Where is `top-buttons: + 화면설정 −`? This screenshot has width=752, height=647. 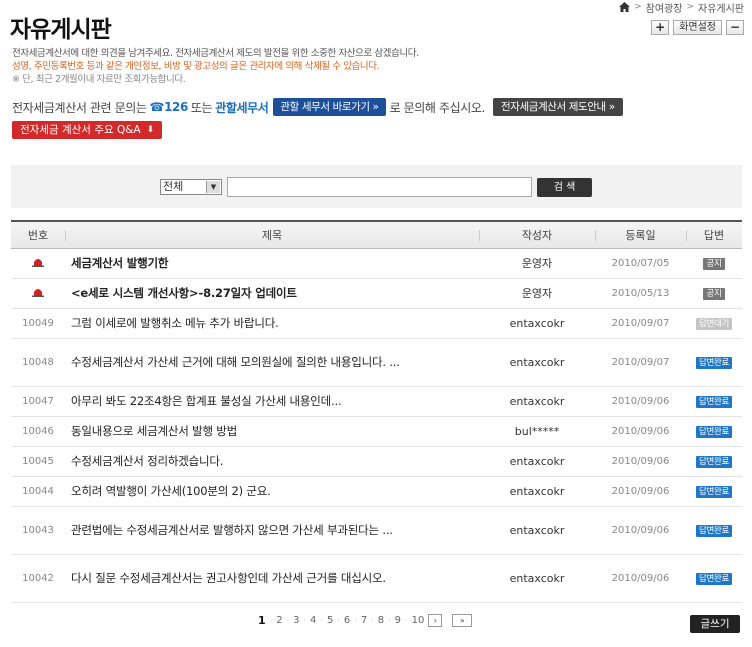
top-buttons: + 화면설정 − is located at coordinates (697, 27).